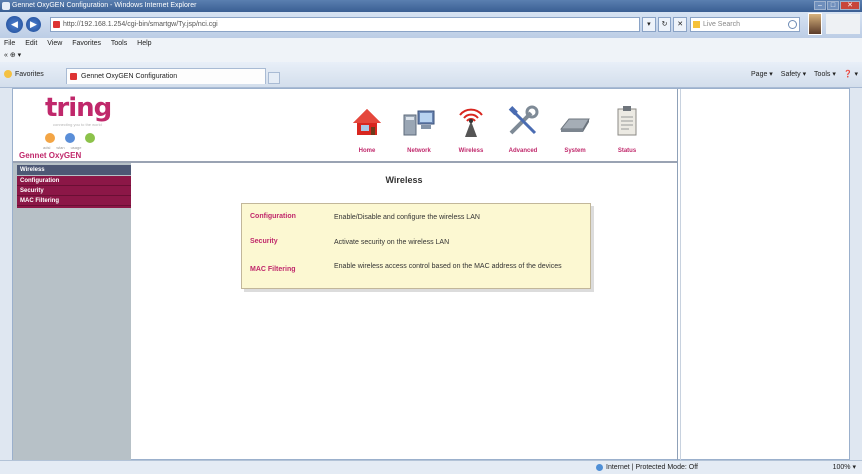  Describe the element at coordinates (74, 170) in the screenshot. I see `sidebar-header: Wireless` at that location.